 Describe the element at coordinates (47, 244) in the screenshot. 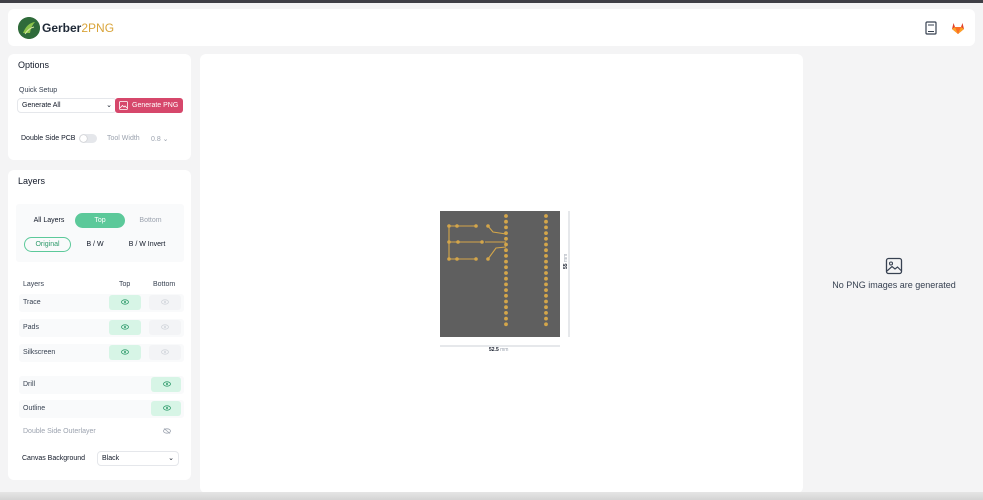

I see `mode-original: Original` at that location.